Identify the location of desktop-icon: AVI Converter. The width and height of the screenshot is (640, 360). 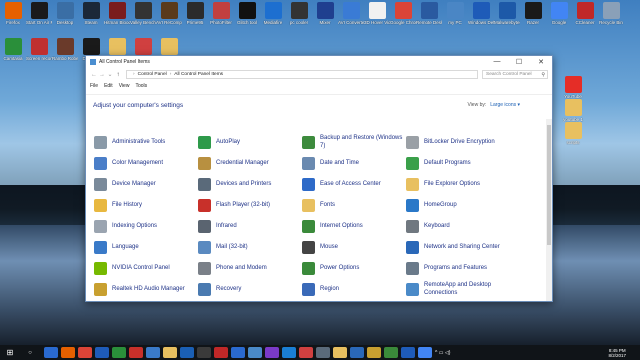
(351, 13).